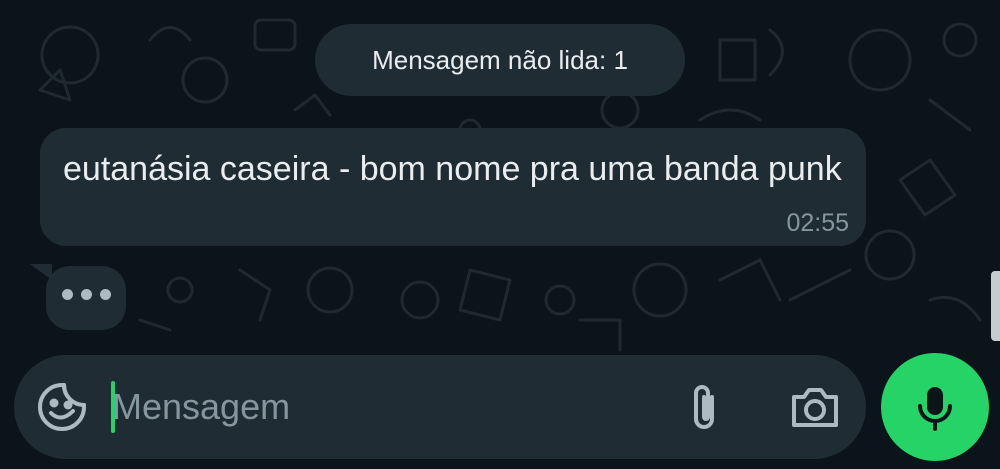 The image size is (1000, 469). I want to click on paperclip-icon, so click(704, 408).